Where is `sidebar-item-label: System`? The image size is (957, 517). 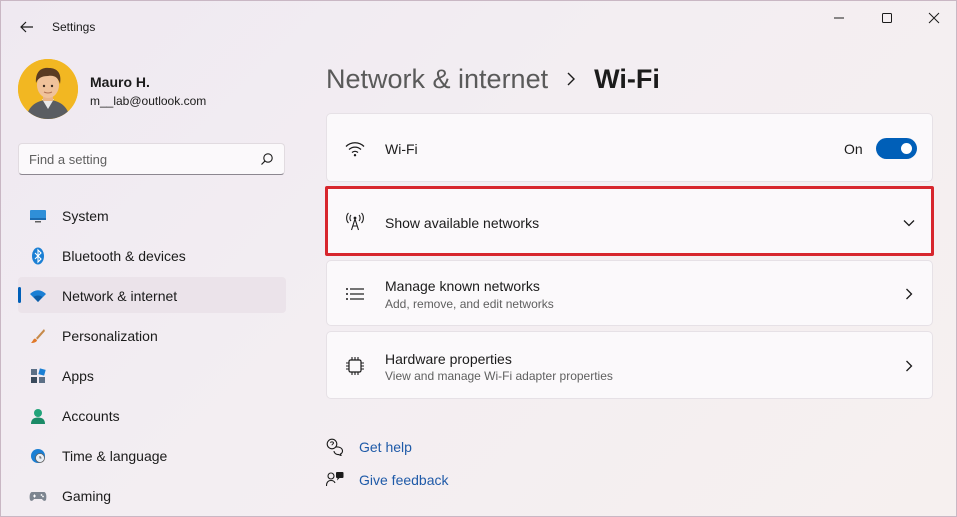
sidebar-item-label: System is located at coordinates (85, 216).